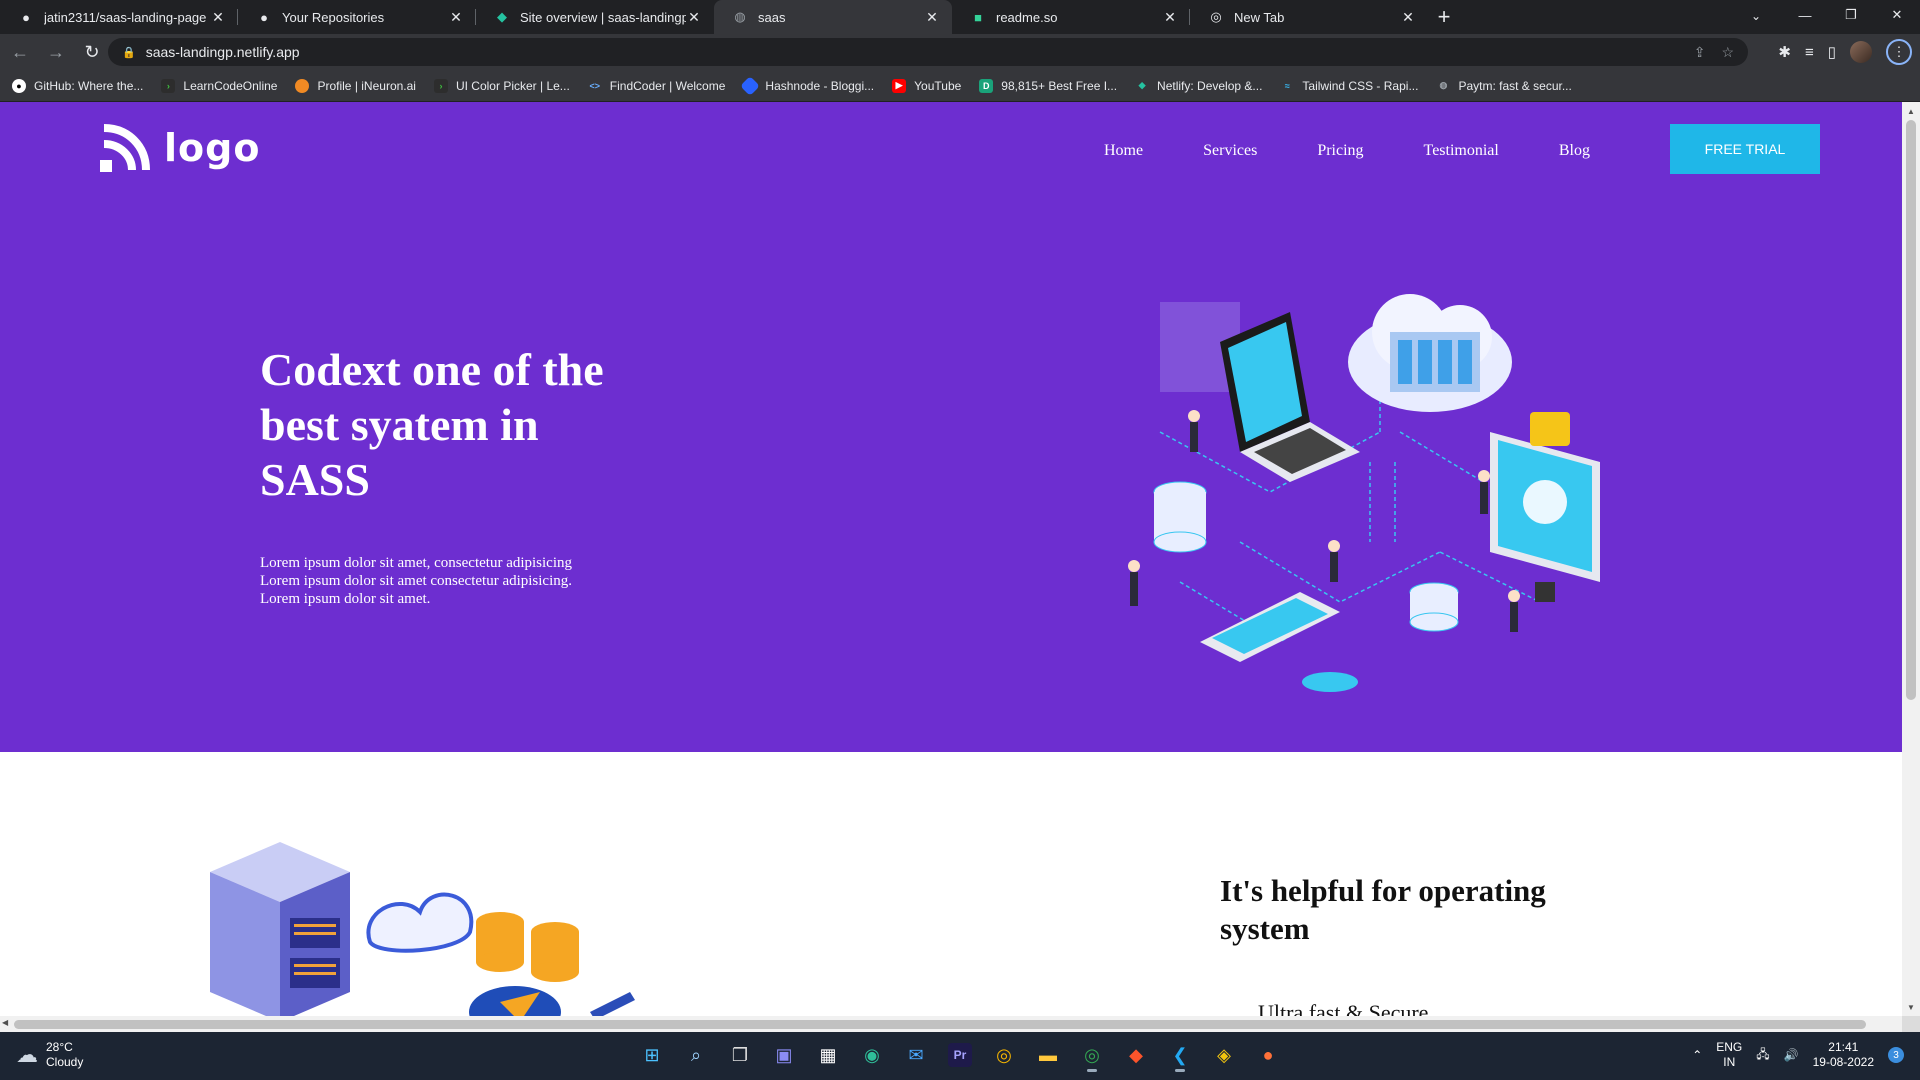  I want to click on mail-icon: ✉, so click(916, 1055).